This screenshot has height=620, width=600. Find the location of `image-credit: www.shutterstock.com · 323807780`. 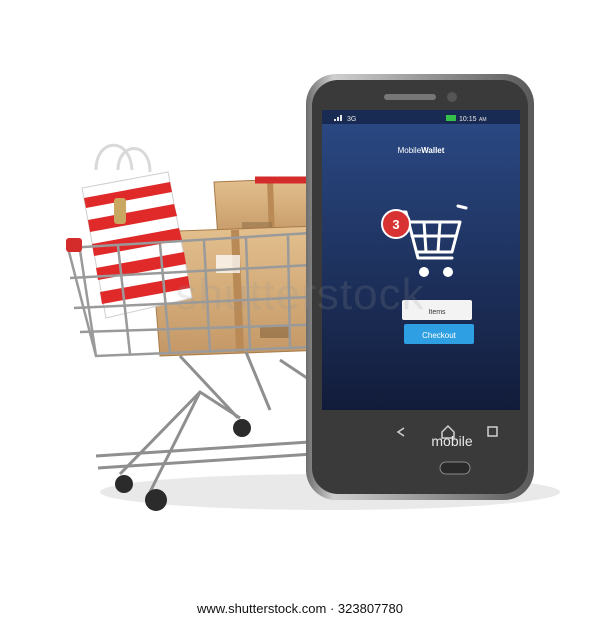

image-credit: www.shutterstock.com · 323807780 is located at coordinates (300, 608).